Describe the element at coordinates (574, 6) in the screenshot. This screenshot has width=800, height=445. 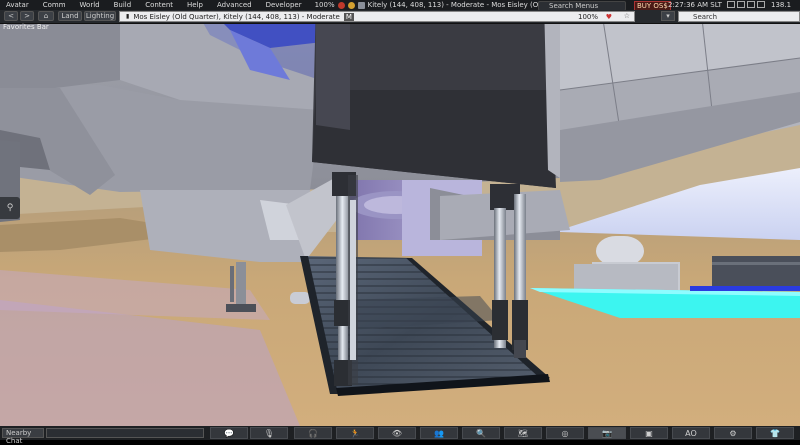
I see `search-menus-placeholder: Search Menus` at that location.